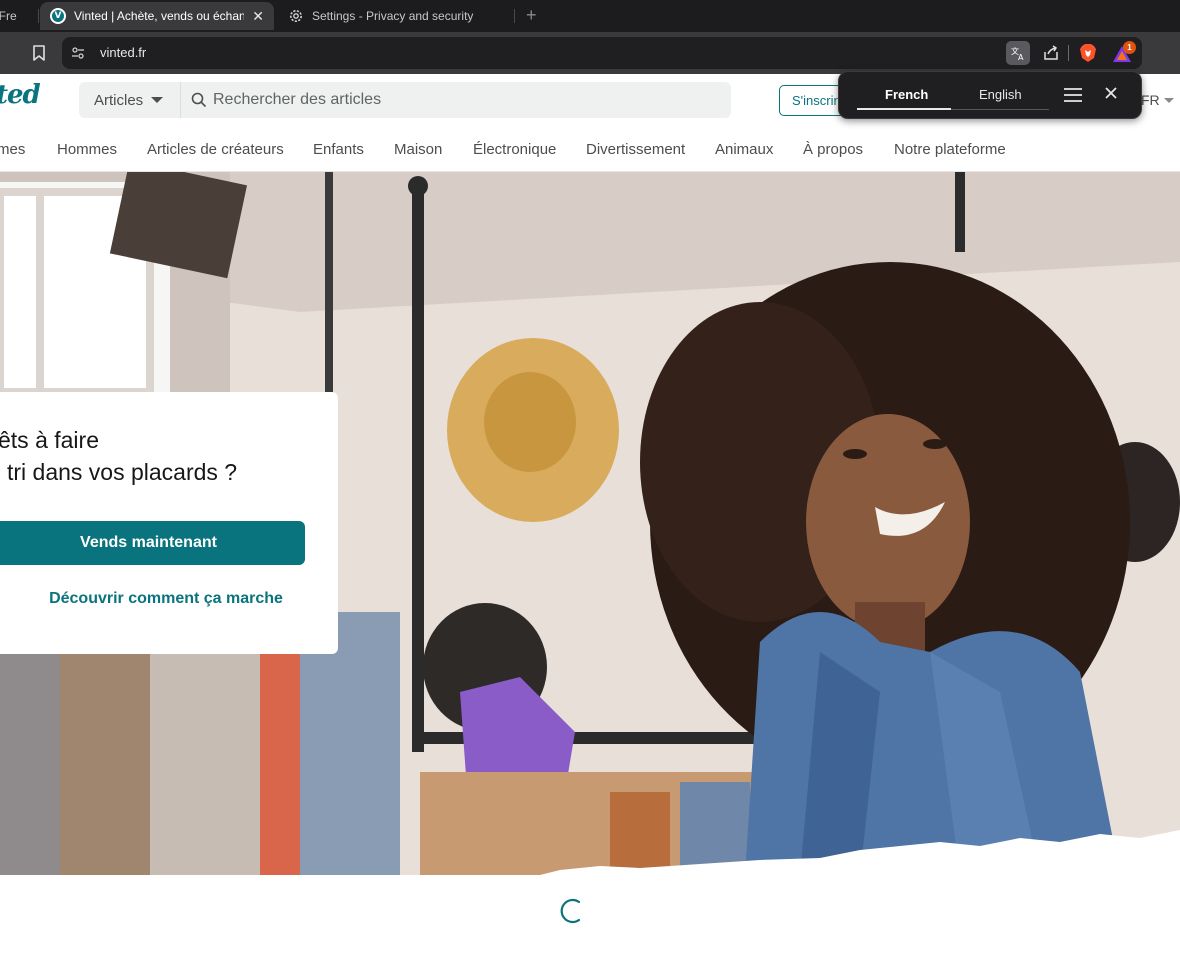 The image size is (1180, 953). What do you see at coordinates (1000, 109) in the screenshot?
I see `tab-divider-line` at bounding box center [1000, 109].